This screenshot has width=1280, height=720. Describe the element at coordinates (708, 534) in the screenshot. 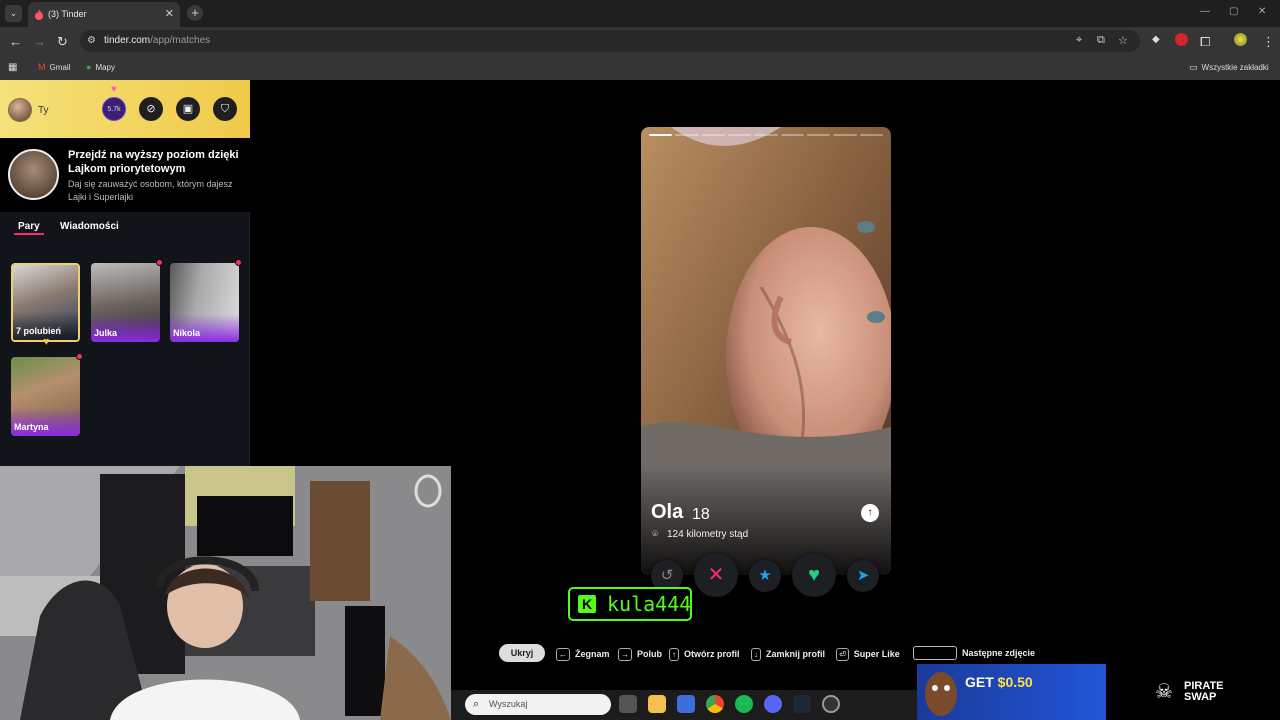

I see `profile-distance: 124 kilometry stąd` at that location.